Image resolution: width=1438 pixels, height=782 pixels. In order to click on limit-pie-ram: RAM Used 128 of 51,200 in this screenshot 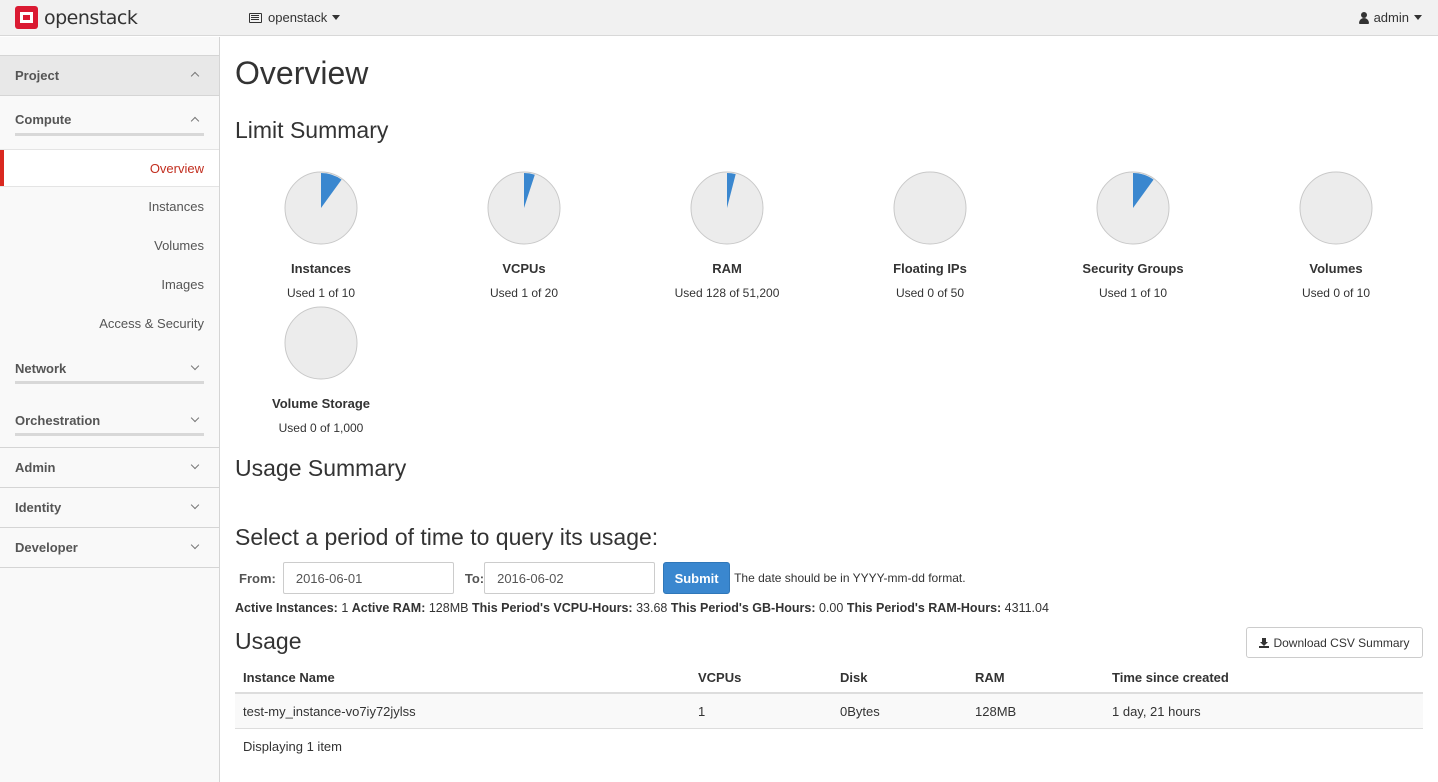, I will do `click(727, 235)`.